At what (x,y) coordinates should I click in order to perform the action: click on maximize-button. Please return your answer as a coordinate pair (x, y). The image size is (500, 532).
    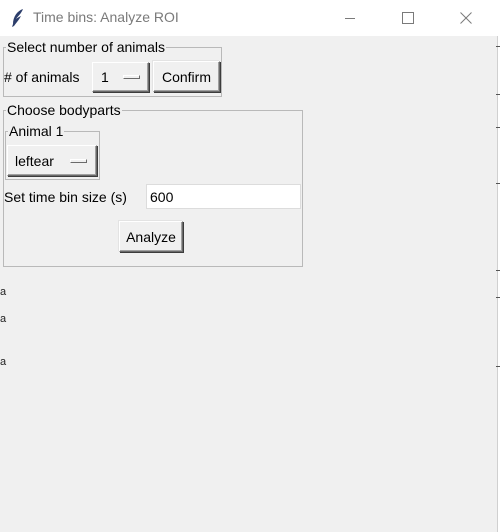
    Looking at the image, I should click on (408, 18).